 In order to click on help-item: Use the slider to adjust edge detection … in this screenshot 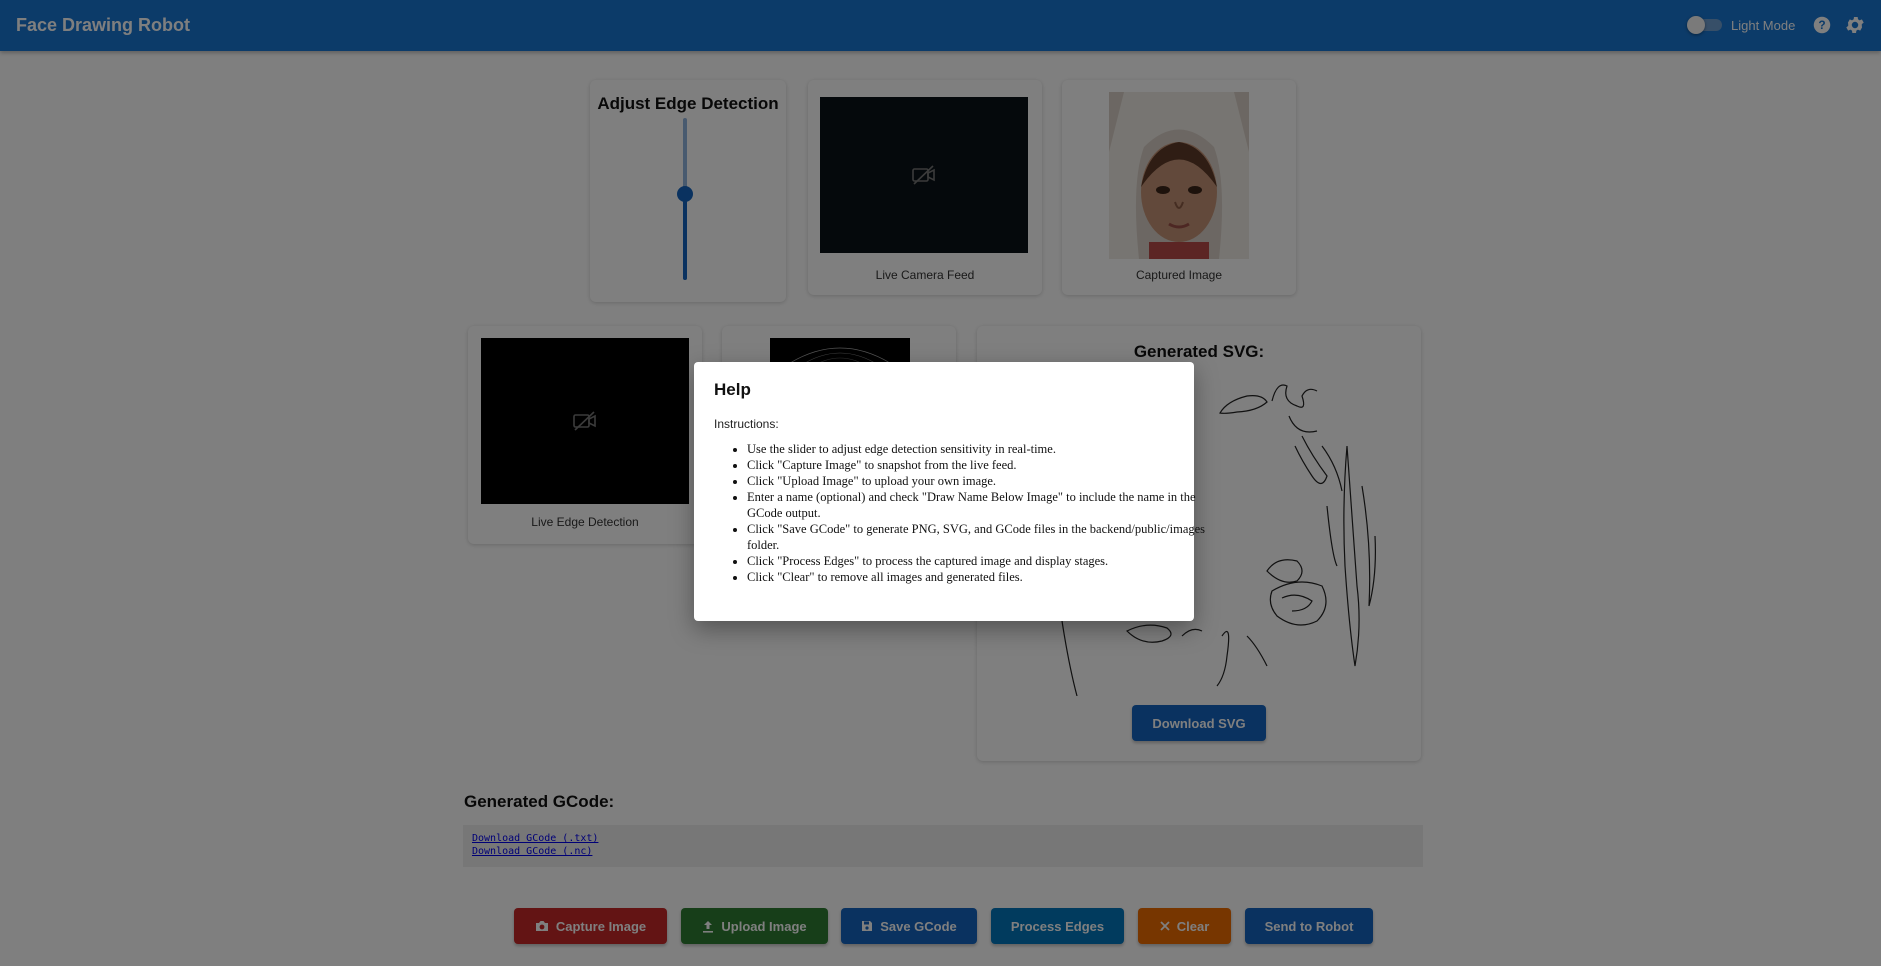, I will do `click(977, 449)`.